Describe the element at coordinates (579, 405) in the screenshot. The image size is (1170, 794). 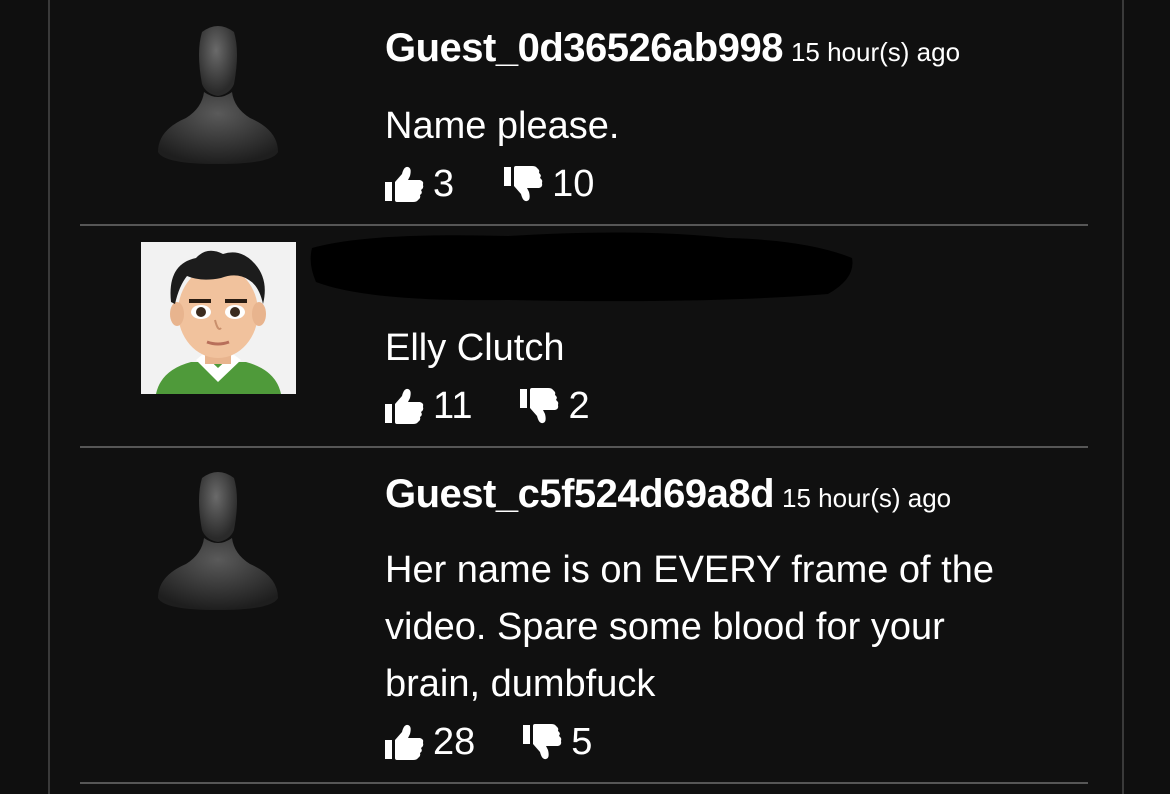
I see `dislike-count: 2` at that location.